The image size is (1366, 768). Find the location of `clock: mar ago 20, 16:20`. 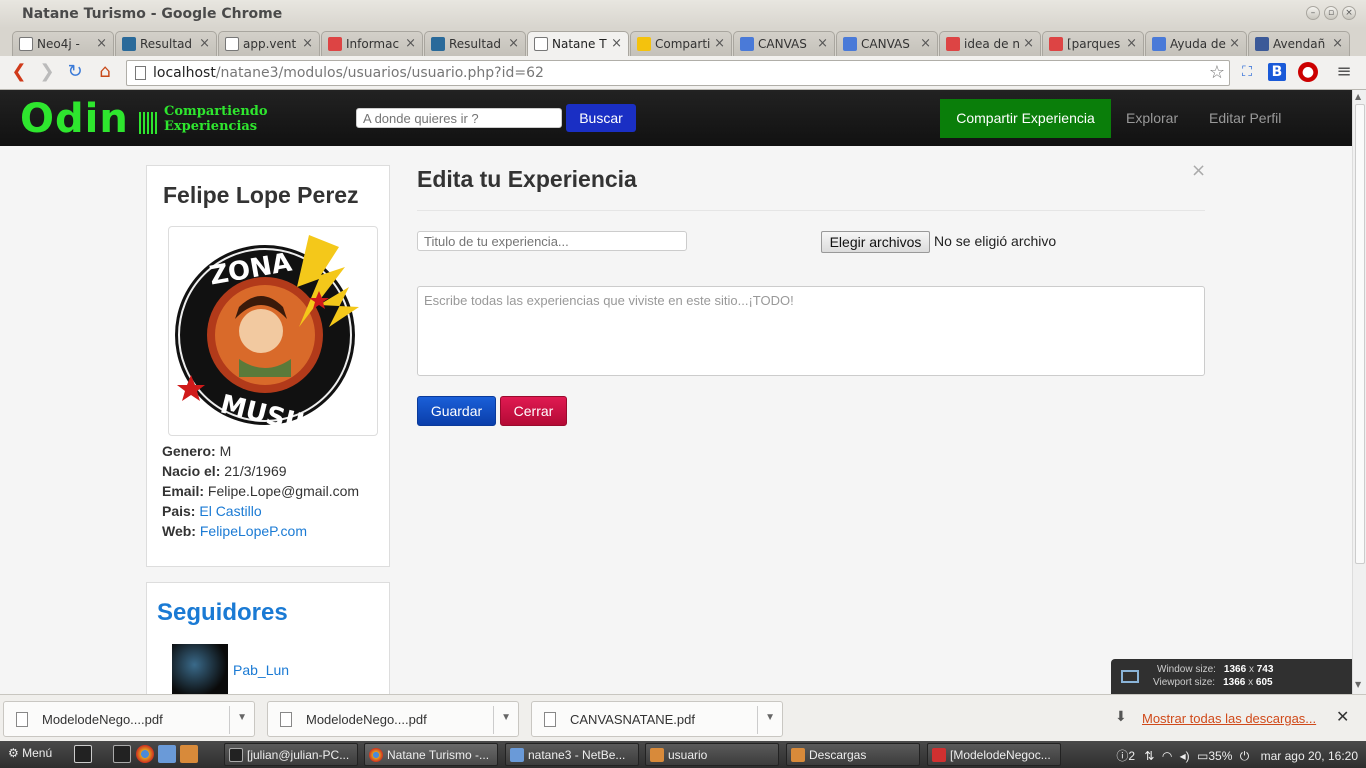

clock: mar ago 20, 16:20 is located at coordinates (1309, 756).